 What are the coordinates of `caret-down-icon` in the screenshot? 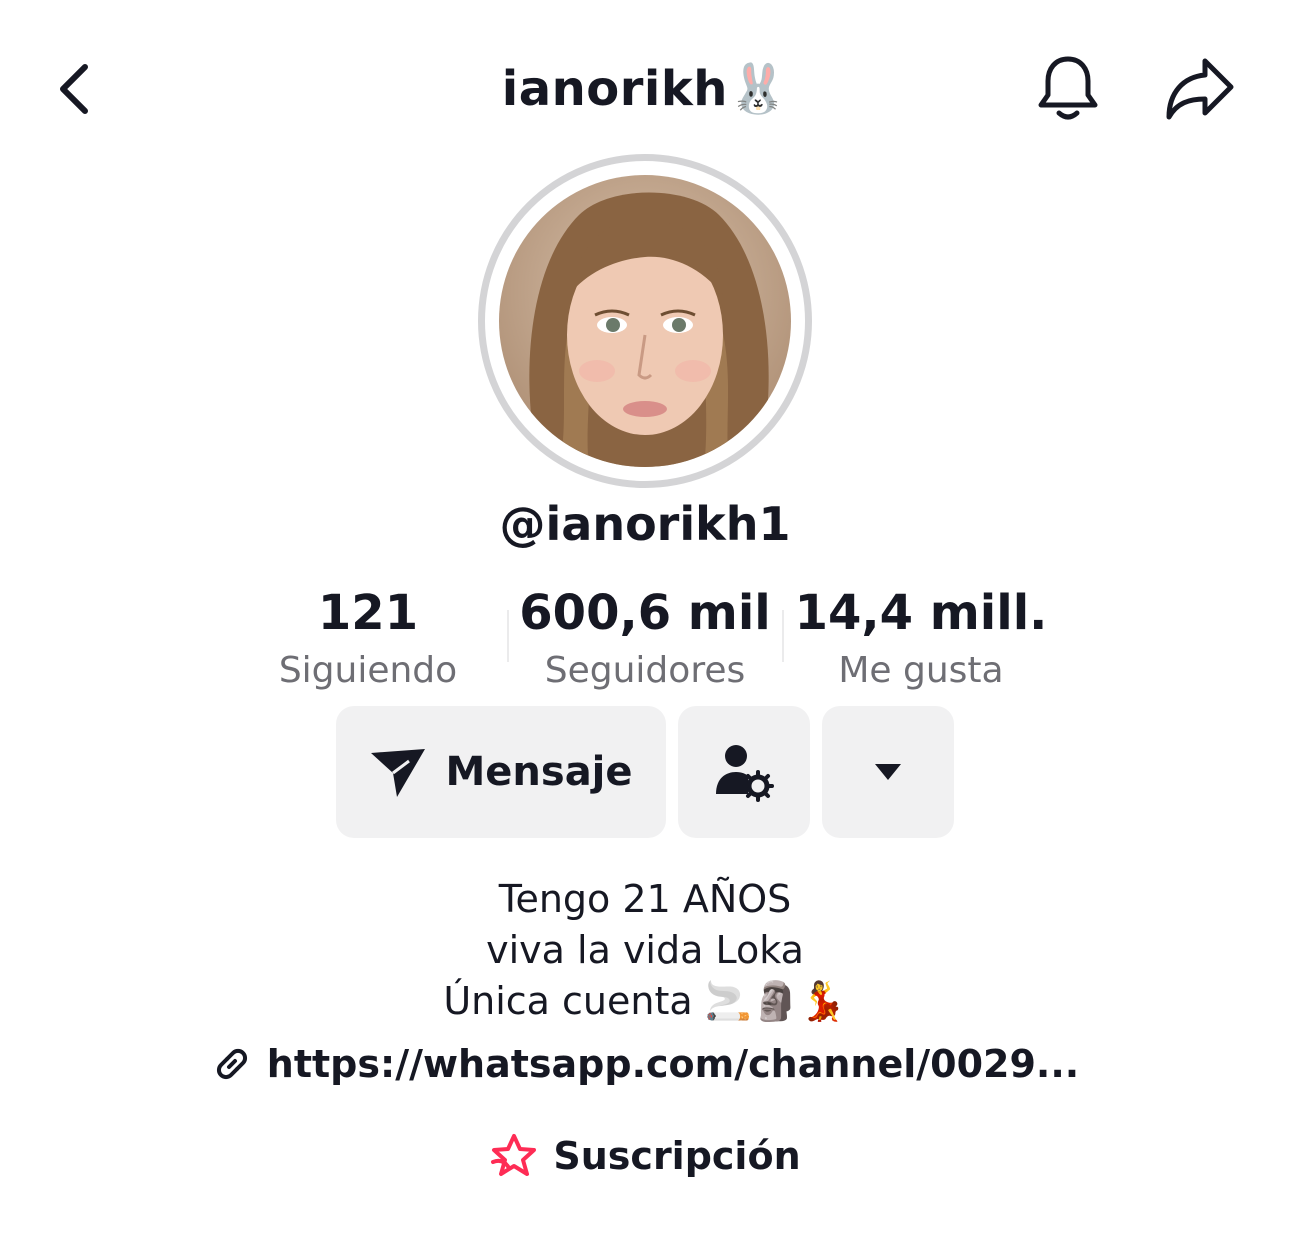 It's located at (888, 772).